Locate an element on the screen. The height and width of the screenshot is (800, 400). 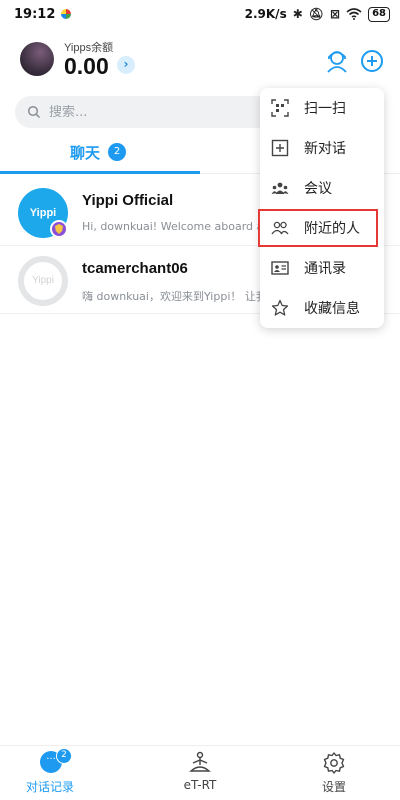
menu-item-people-nearby: 附近的人 is located at coordinates (321, 228).